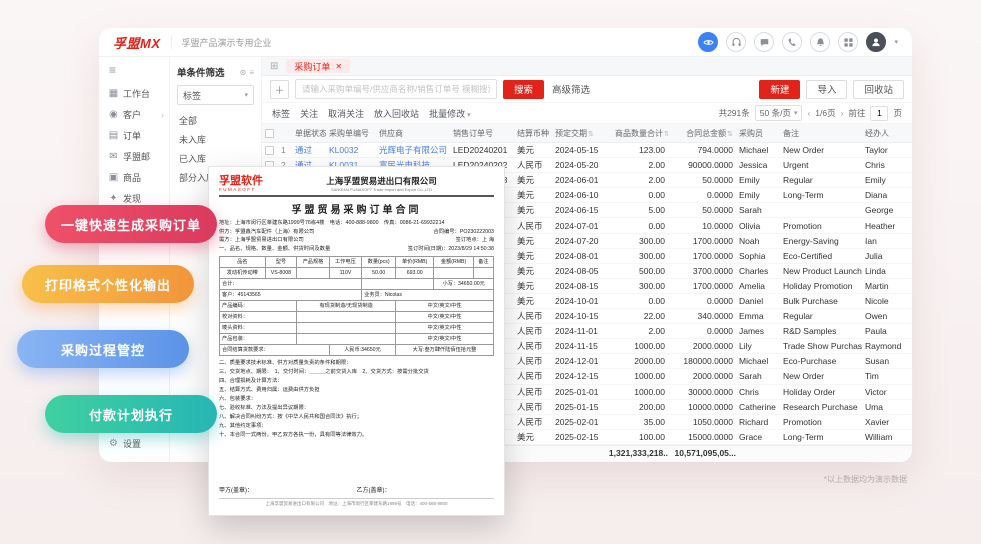 This screenshot has height=544, width=981. Describe the element at coordinates (656, 300) in the screenshot. I see `cell-qty: 0.00` at that location.